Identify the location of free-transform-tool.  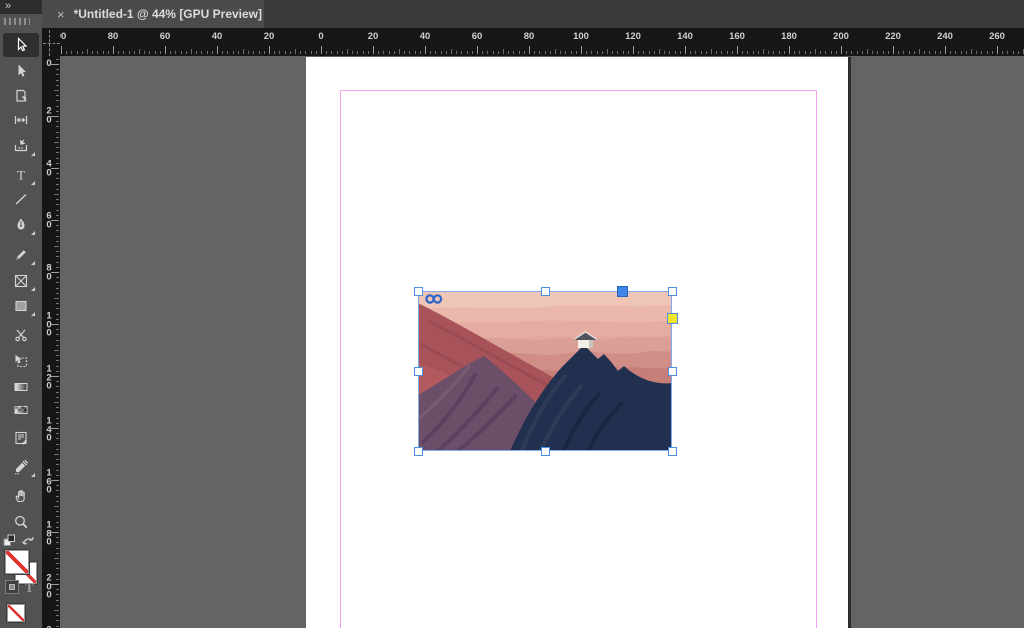
(21, 361).